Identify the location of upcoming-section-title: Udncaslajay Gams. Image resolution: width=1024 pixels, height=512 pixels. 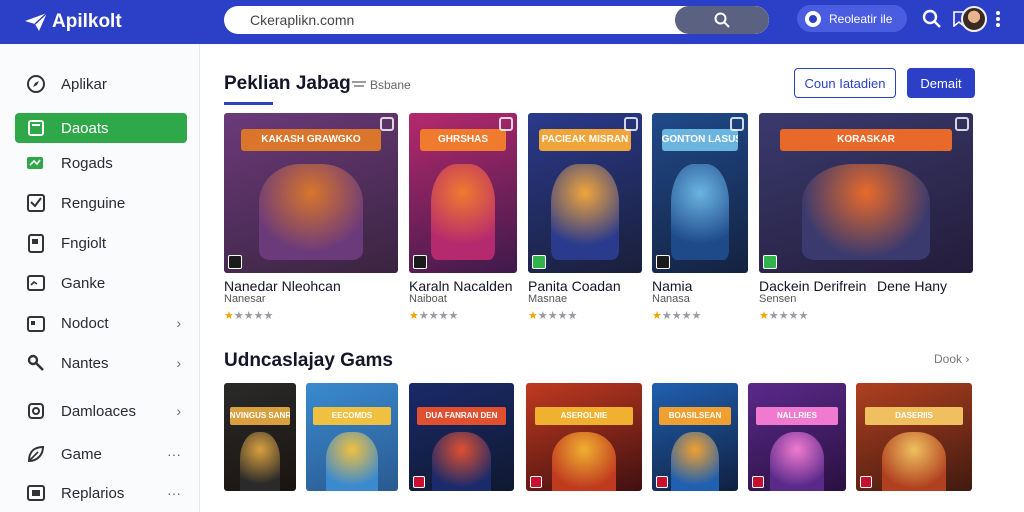
(308, 360).